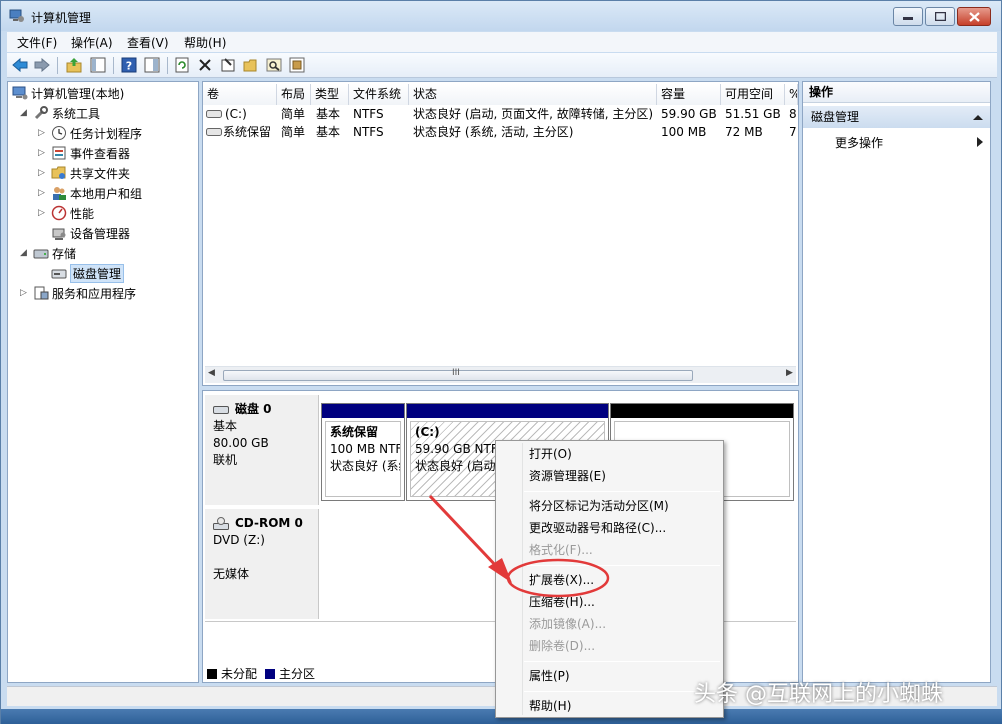 The height and width of the screenshot is (724, 1002). What do you see at coordinates (363, 452) in the screenshot?
I see `partition-system-reserved: 系统保留 100 MB NTFS 状态良好 (系统, 活动, 主分区)` at bounding box center [363, 452].